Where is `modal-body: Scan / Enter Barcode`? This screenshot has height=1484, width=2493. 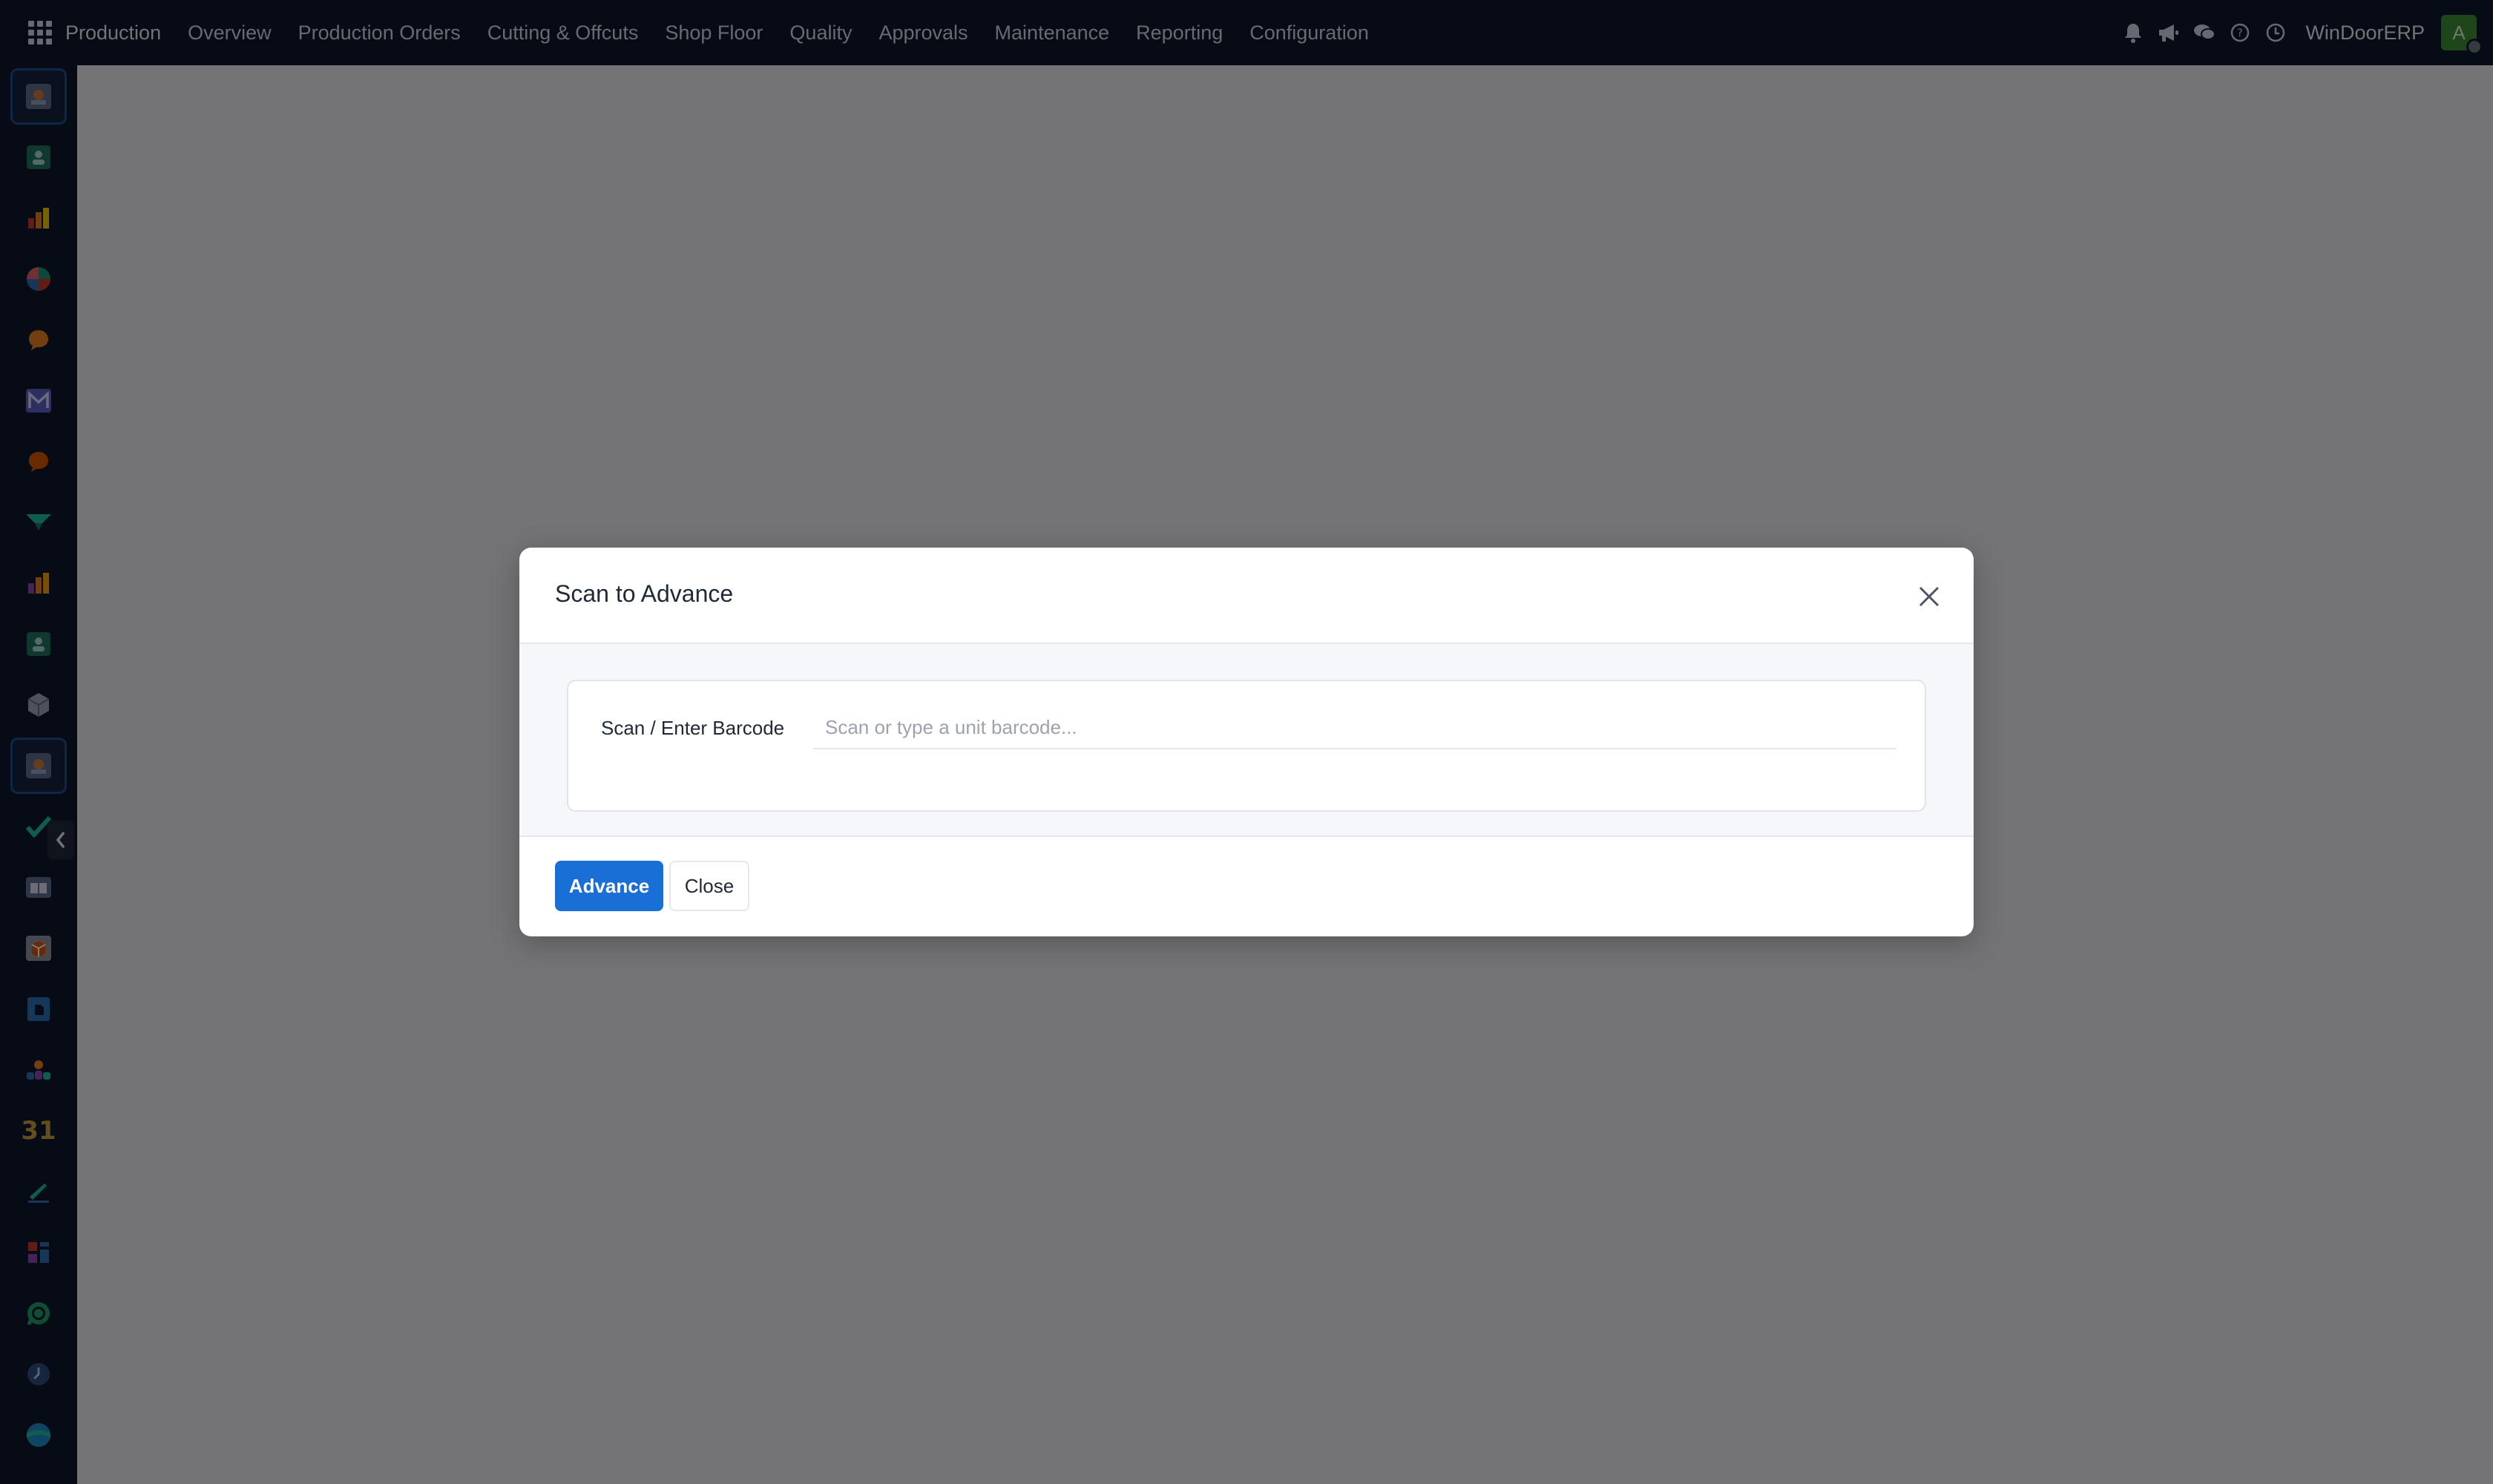 modal-body: Scan / Enter Barcode is located at coordinates (1246, 740).